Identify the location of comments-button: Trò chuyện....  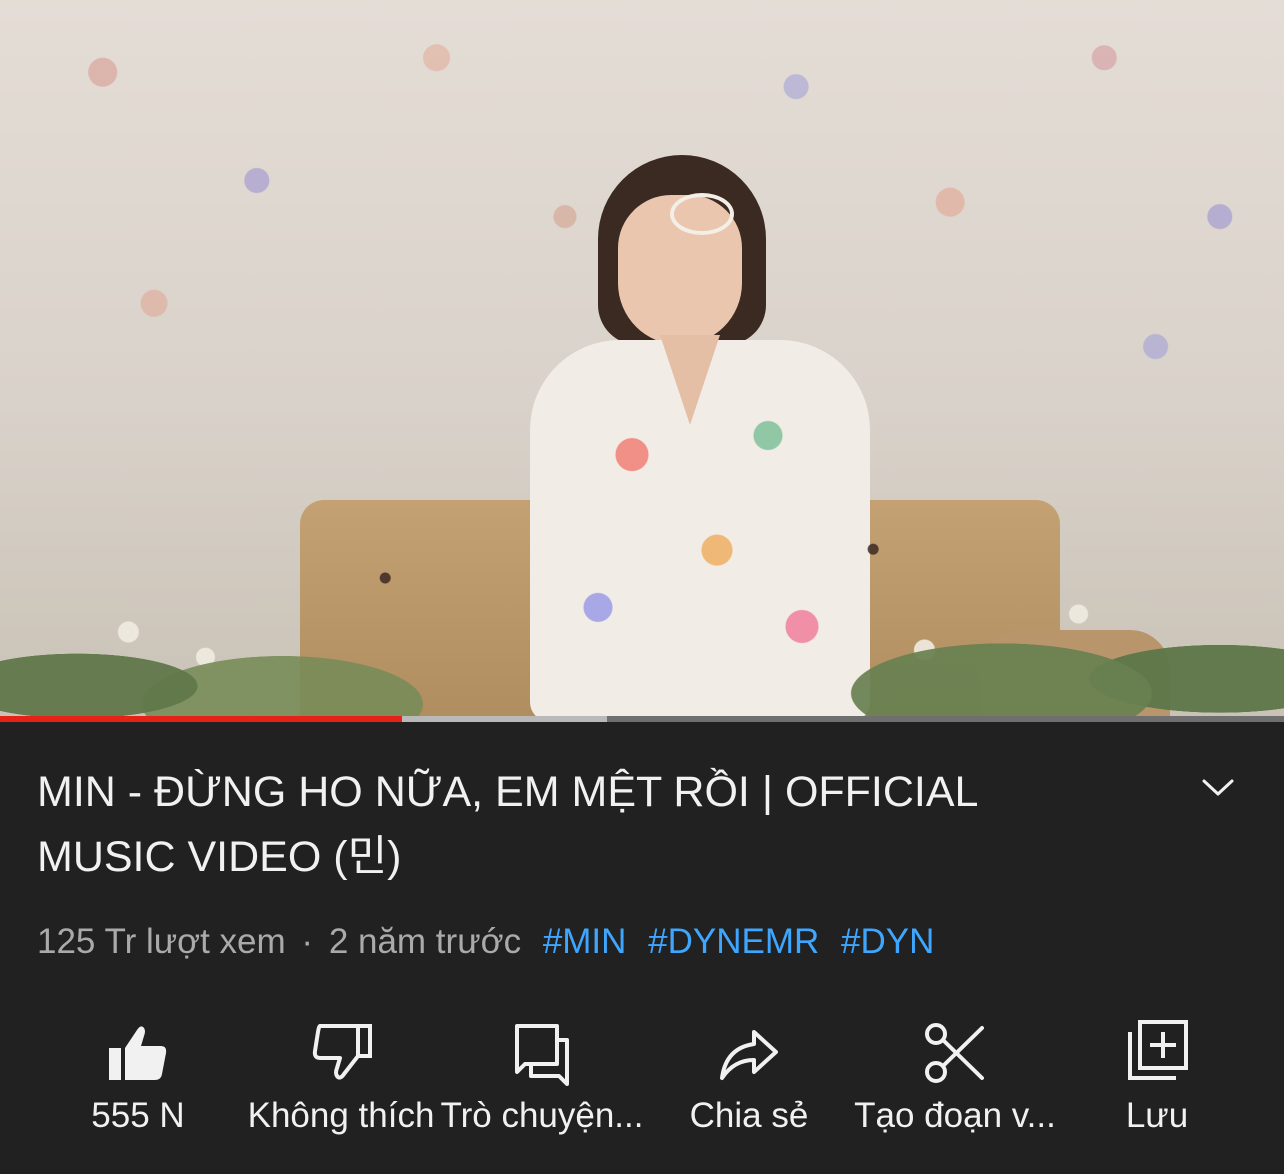
(542, 1085).